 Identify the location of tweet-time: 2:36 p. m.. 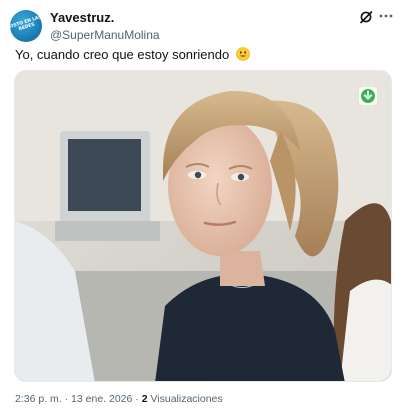
(38, 399).